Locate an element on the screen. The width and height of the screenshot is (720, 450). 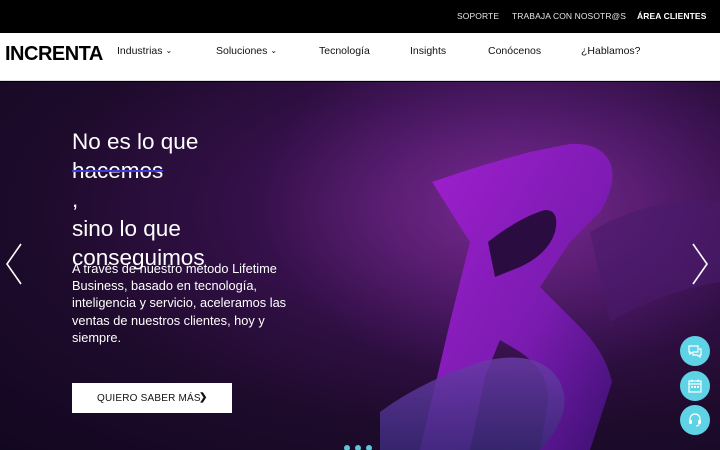
brand-logo: INCRENTA is located at coordinates (54, 53).